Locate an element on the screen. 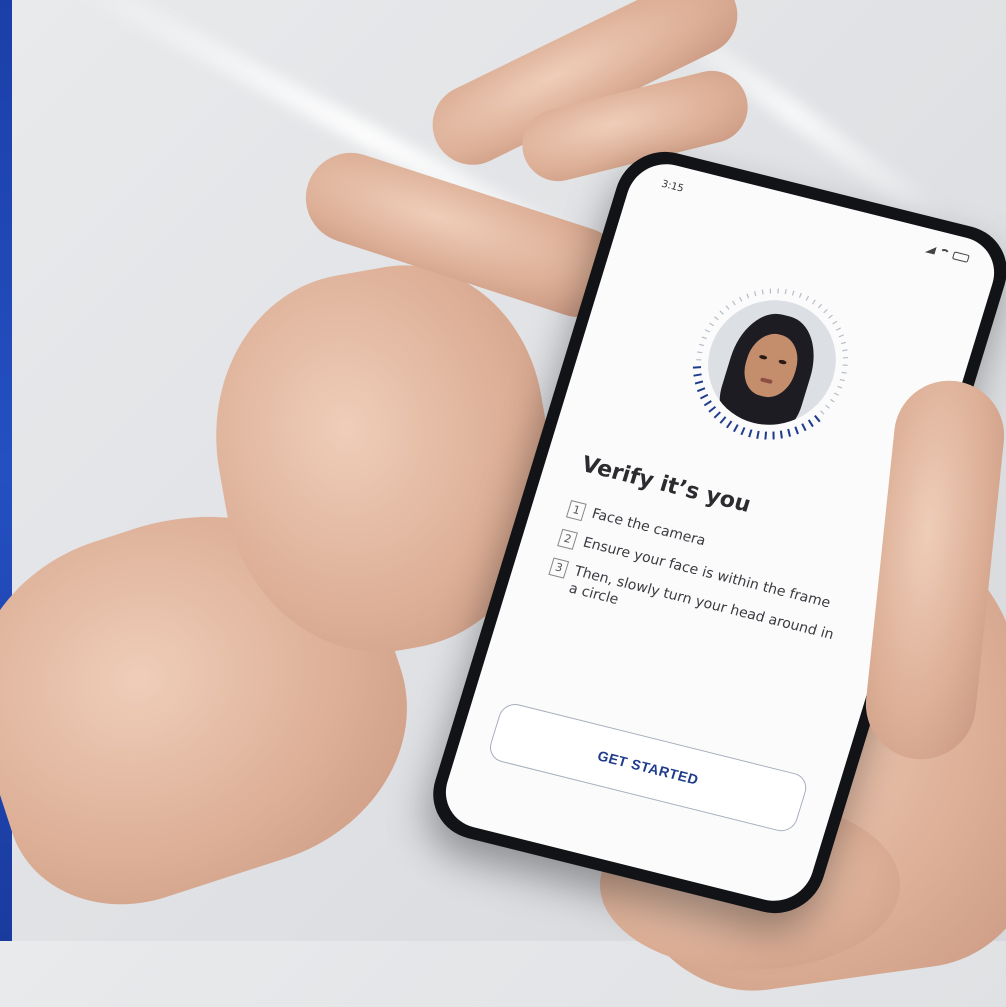 The width and height of the screenshot is (1006, 1007). get-started-button: GET STARTED is located at coordinates (648, 767).